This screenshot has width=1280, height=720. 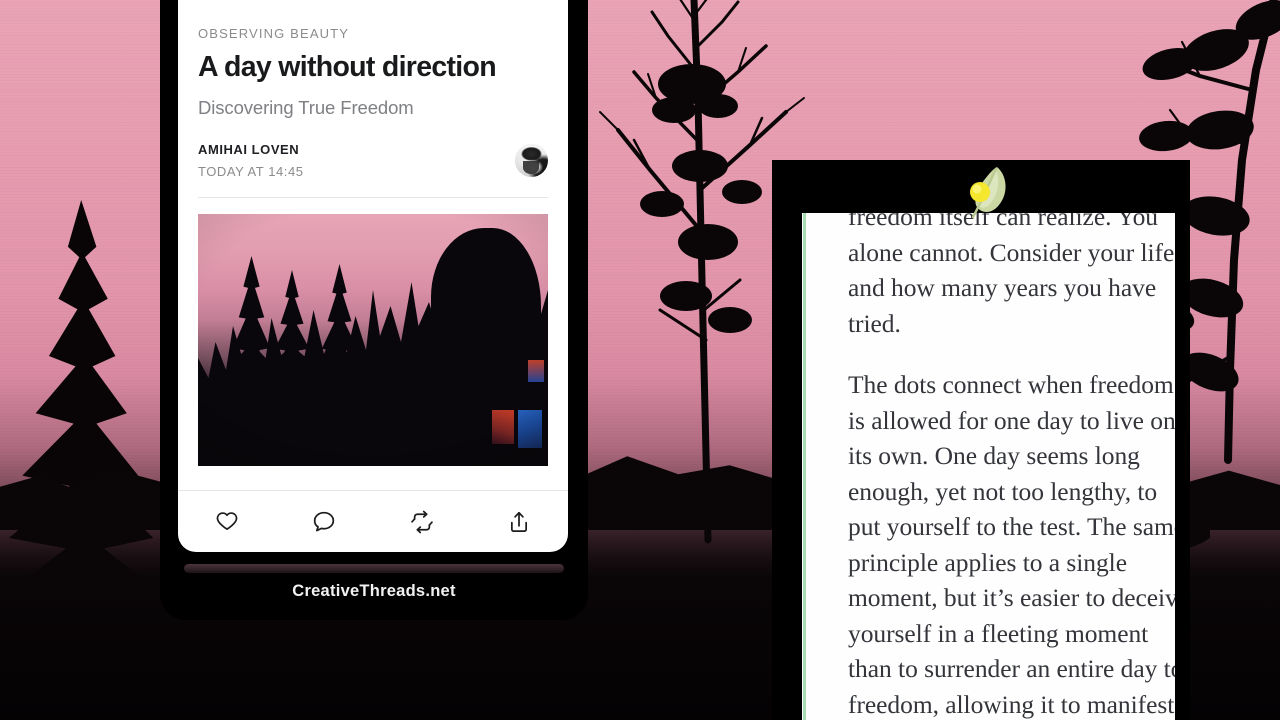 I want to click on post-image-wrapper, so click(x=373, y=332).